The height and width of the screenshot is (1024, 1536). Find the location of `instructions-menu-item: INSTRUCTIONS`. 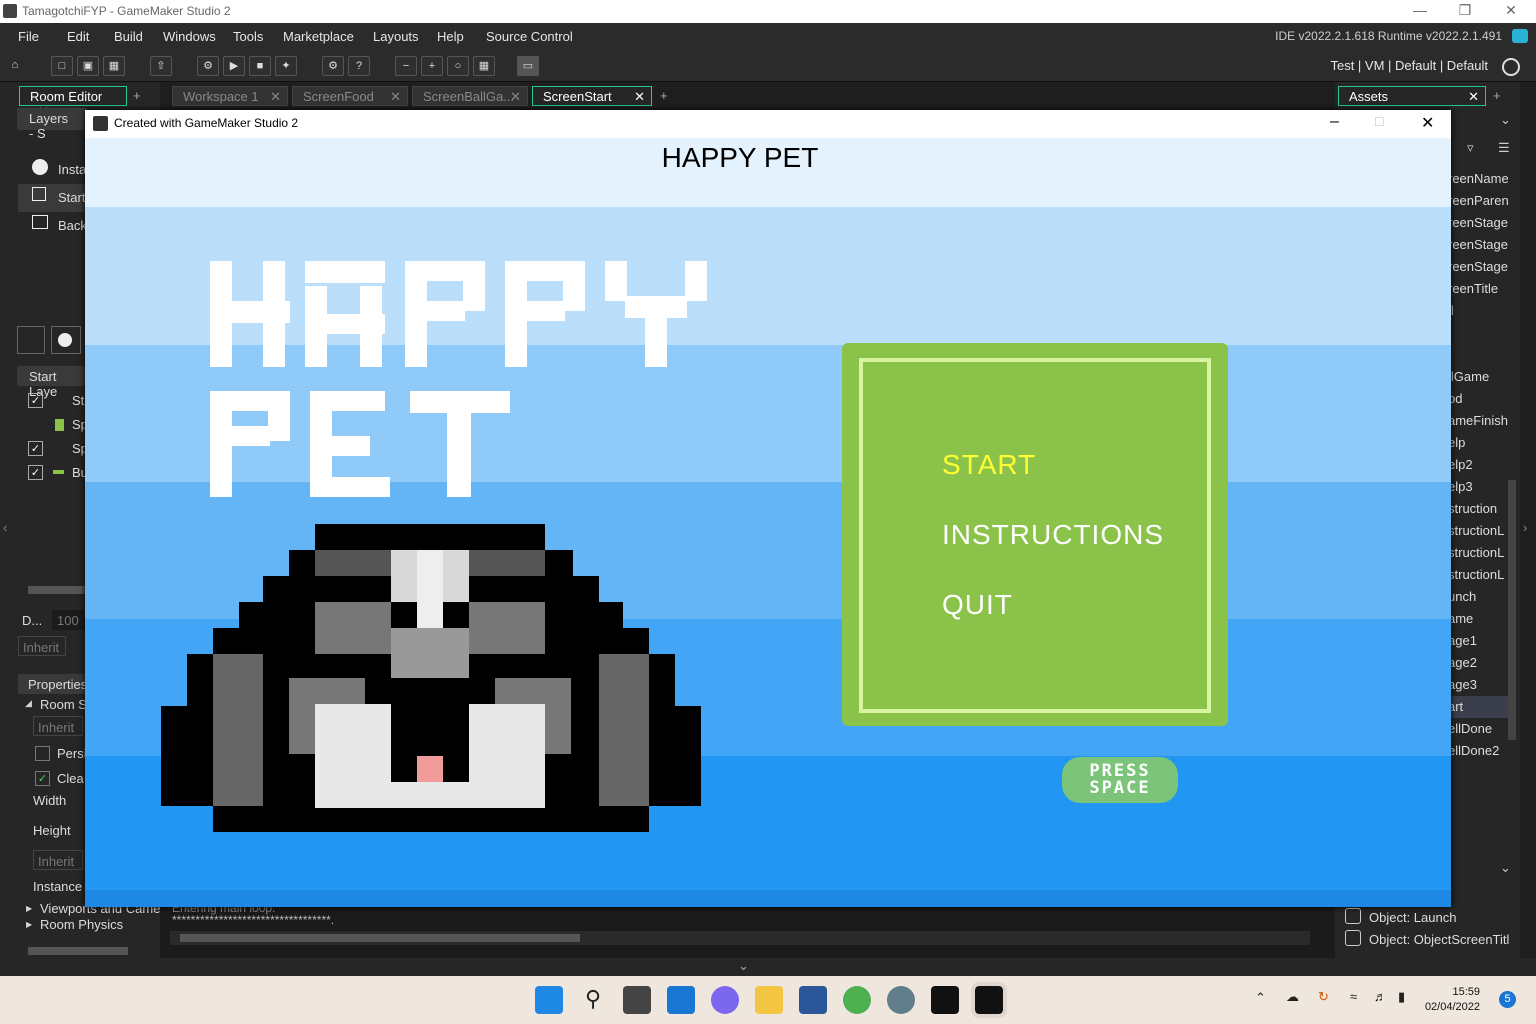

instructions-menu-item: INSTRUCTIONS is located at coordinates (1053, 535).